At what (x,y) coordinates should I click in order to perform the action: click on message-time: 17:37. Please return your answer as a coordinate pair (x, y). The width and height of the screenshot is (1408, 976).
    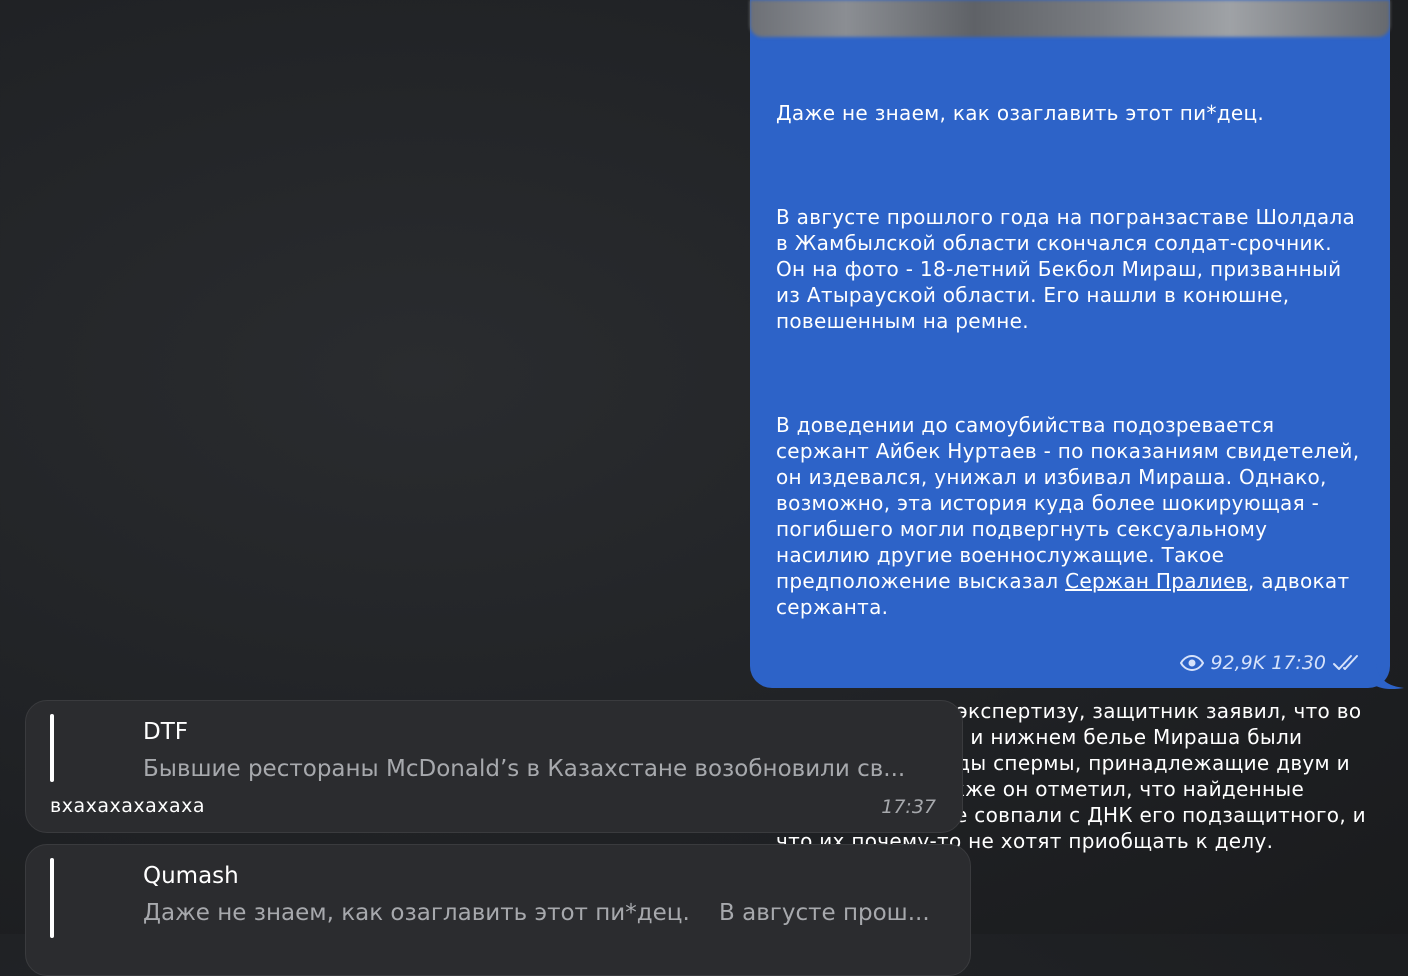
    Looking at the image, I should click on (908, 807).